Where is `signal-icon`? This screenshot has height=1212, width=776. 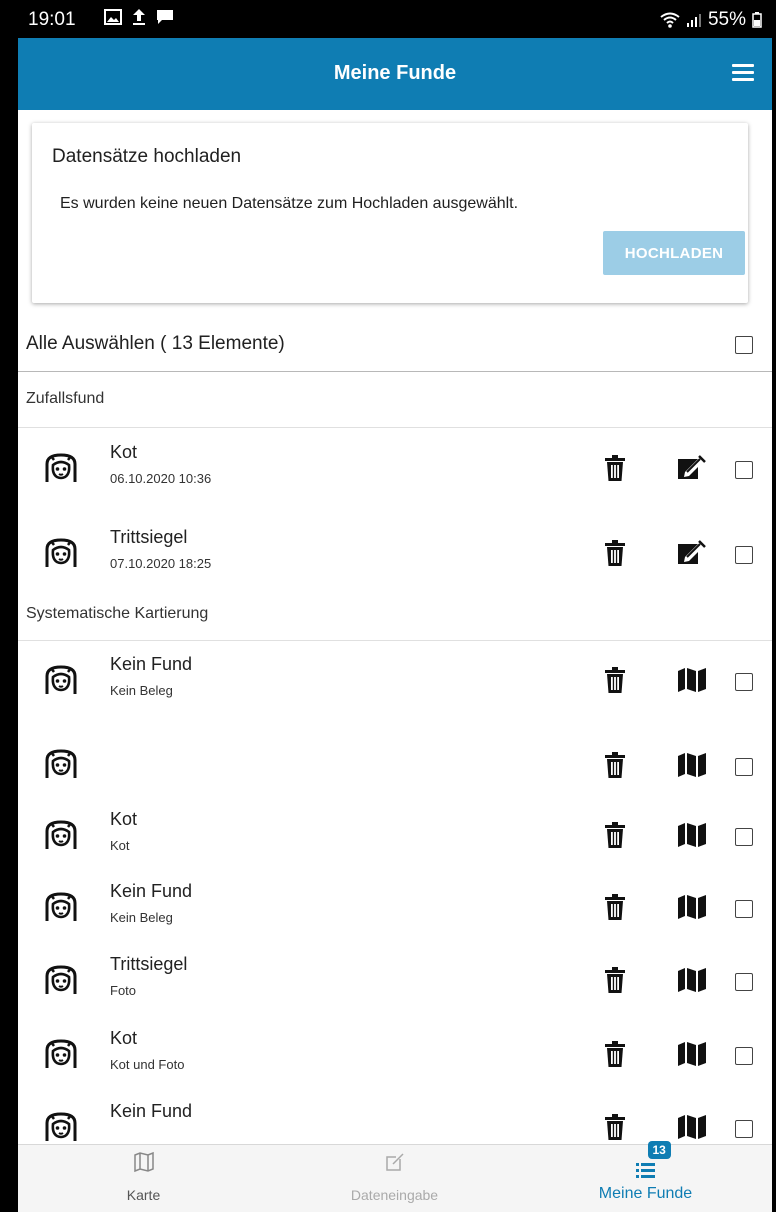
signal-icon is located at coordinates (693, 20).